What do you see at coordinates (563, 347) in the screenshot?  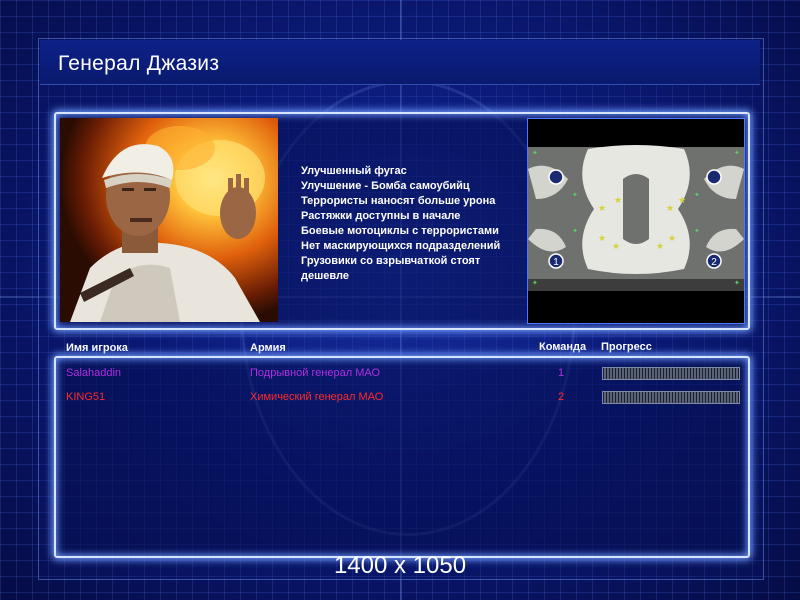 I see `column-header-team: Команда` at bounding box center [563, 347].